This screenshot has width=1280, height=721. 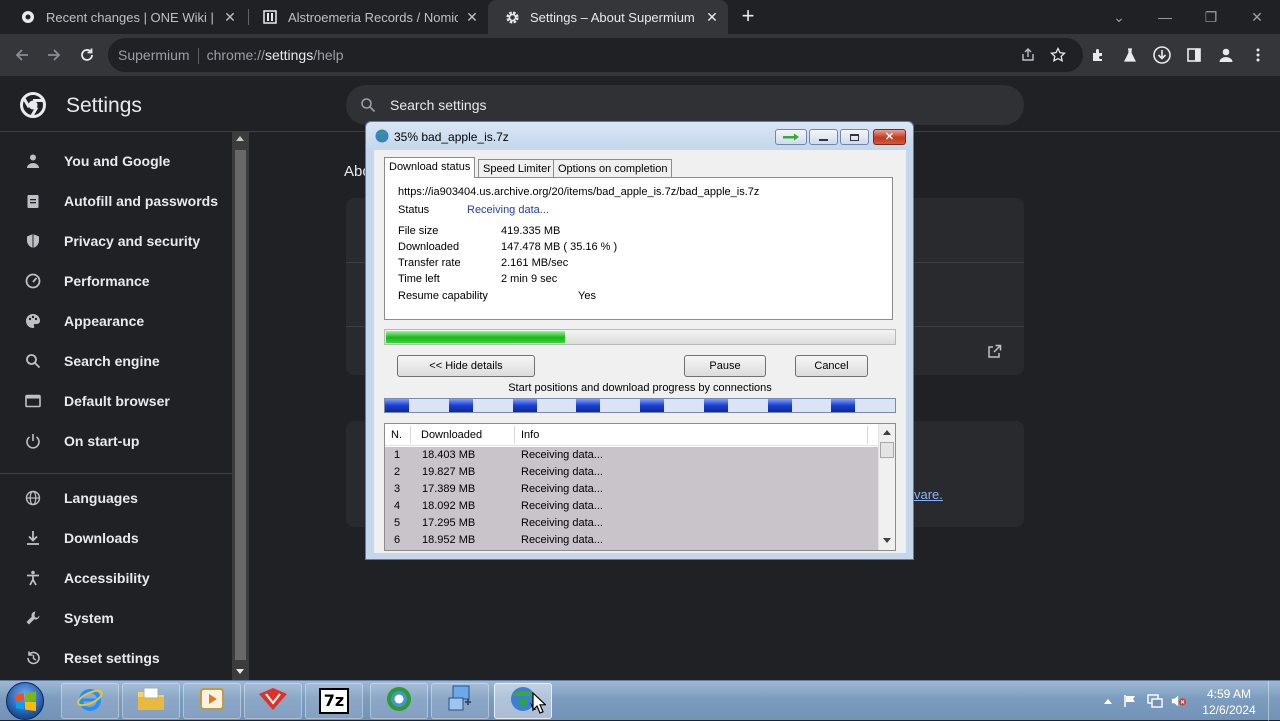 I want to click on taskbar-app, so click(x=273, y=701).